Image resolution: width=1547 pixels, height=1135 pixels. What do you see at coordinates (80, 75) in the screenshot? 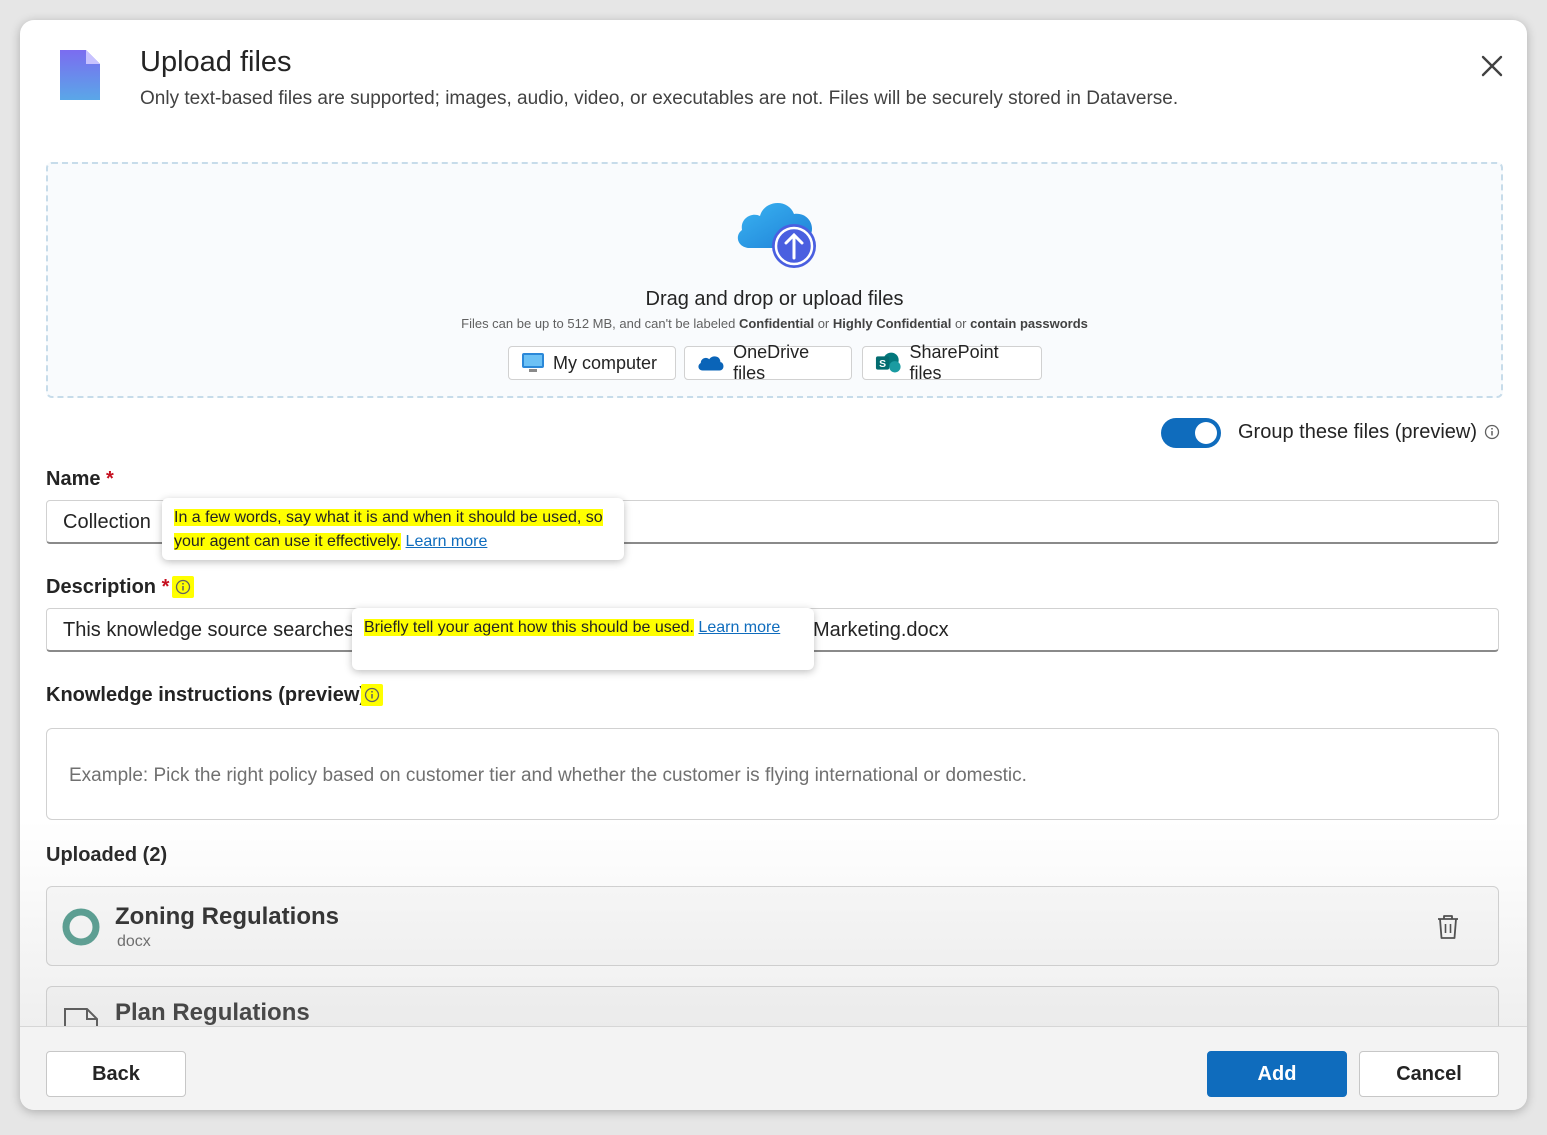
I see `document-icon` at bounding box center [80, 75].